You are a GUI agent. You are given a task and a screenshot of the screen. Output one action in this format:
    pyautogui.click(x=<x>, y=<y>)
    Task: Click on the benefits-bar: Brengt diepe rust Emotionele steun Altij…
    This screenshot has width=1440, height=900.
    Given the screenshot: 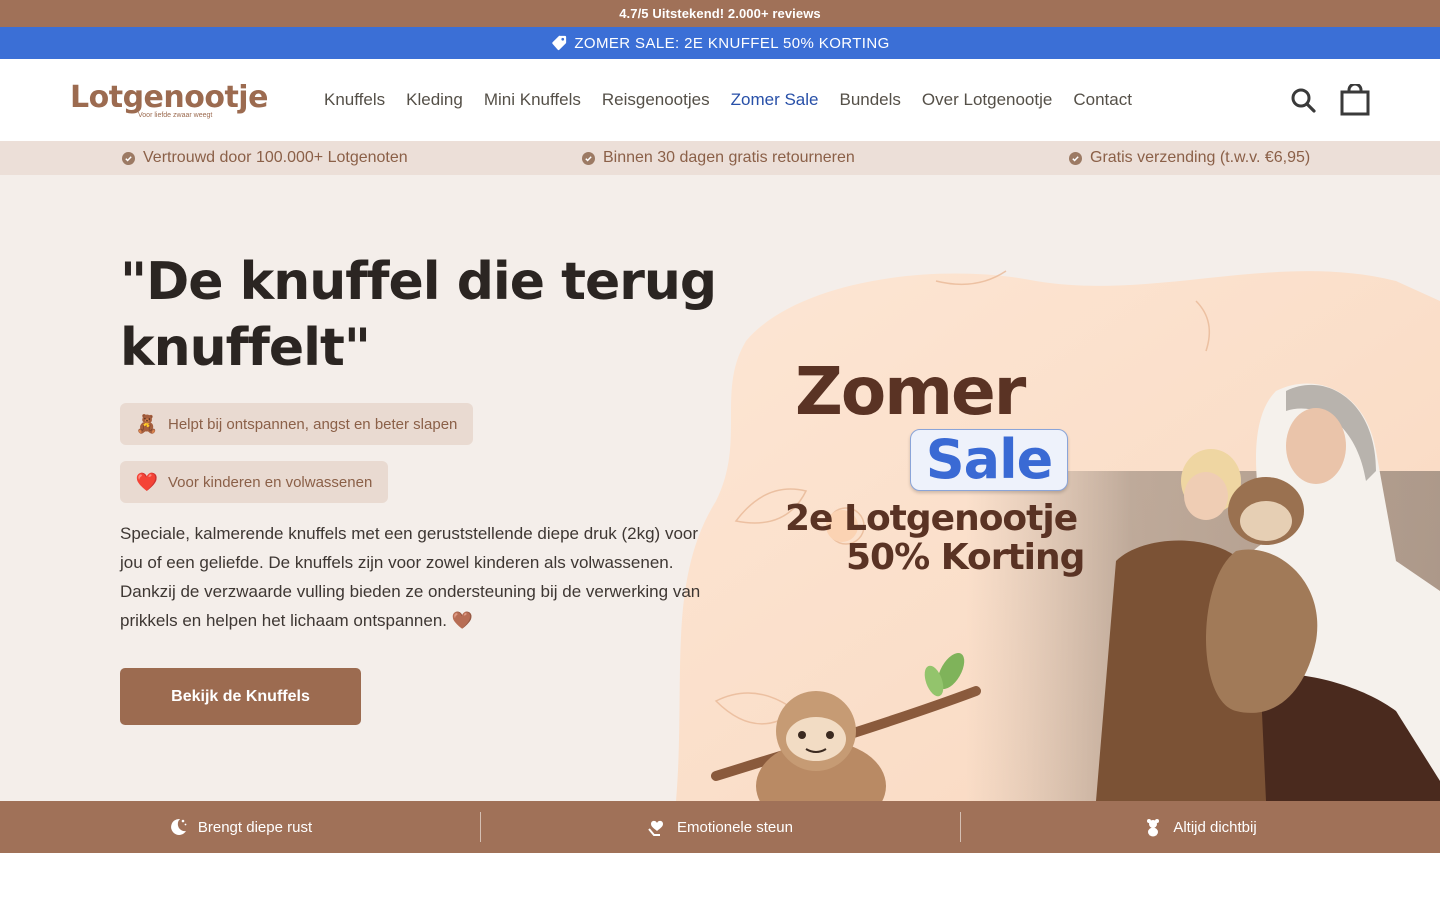 What is the action you would take?
    pyautogui.click(x=720, y=827)
    